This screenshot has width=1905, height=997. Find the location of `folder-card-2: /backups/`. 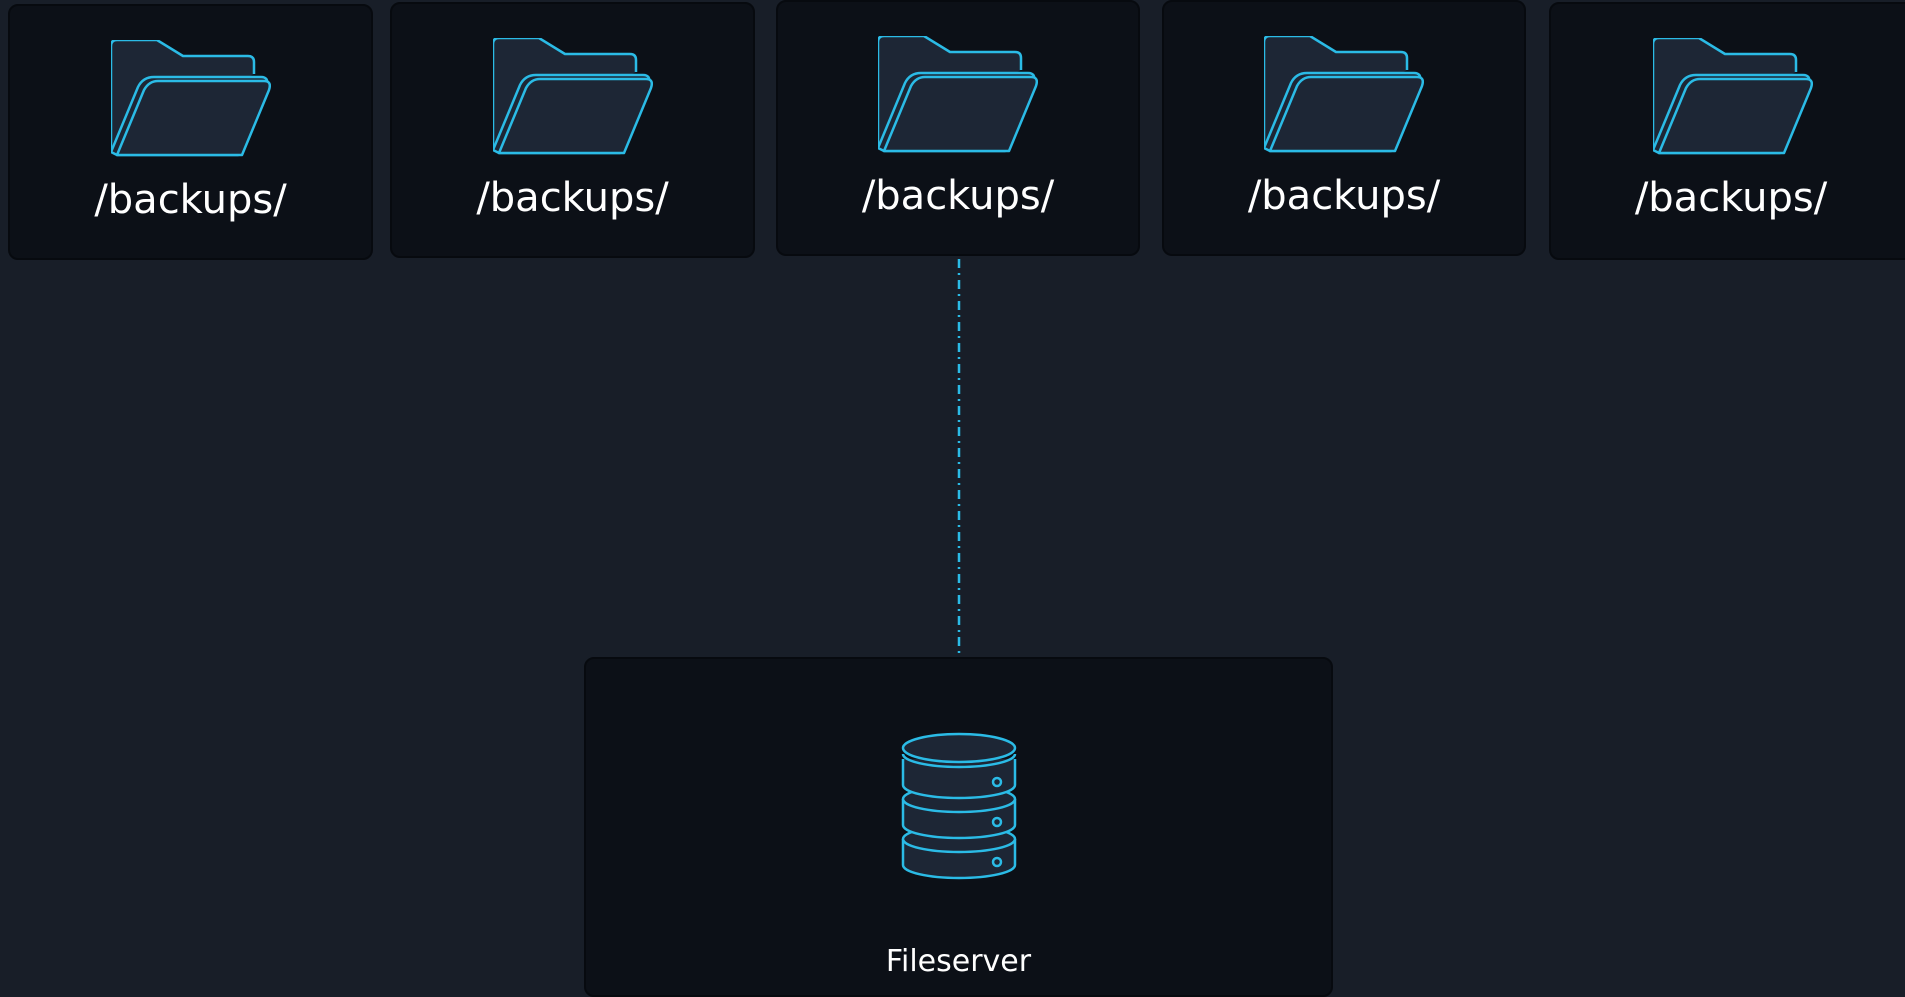

folder-card-2: /backups/ is located at coordinates (572, 130).